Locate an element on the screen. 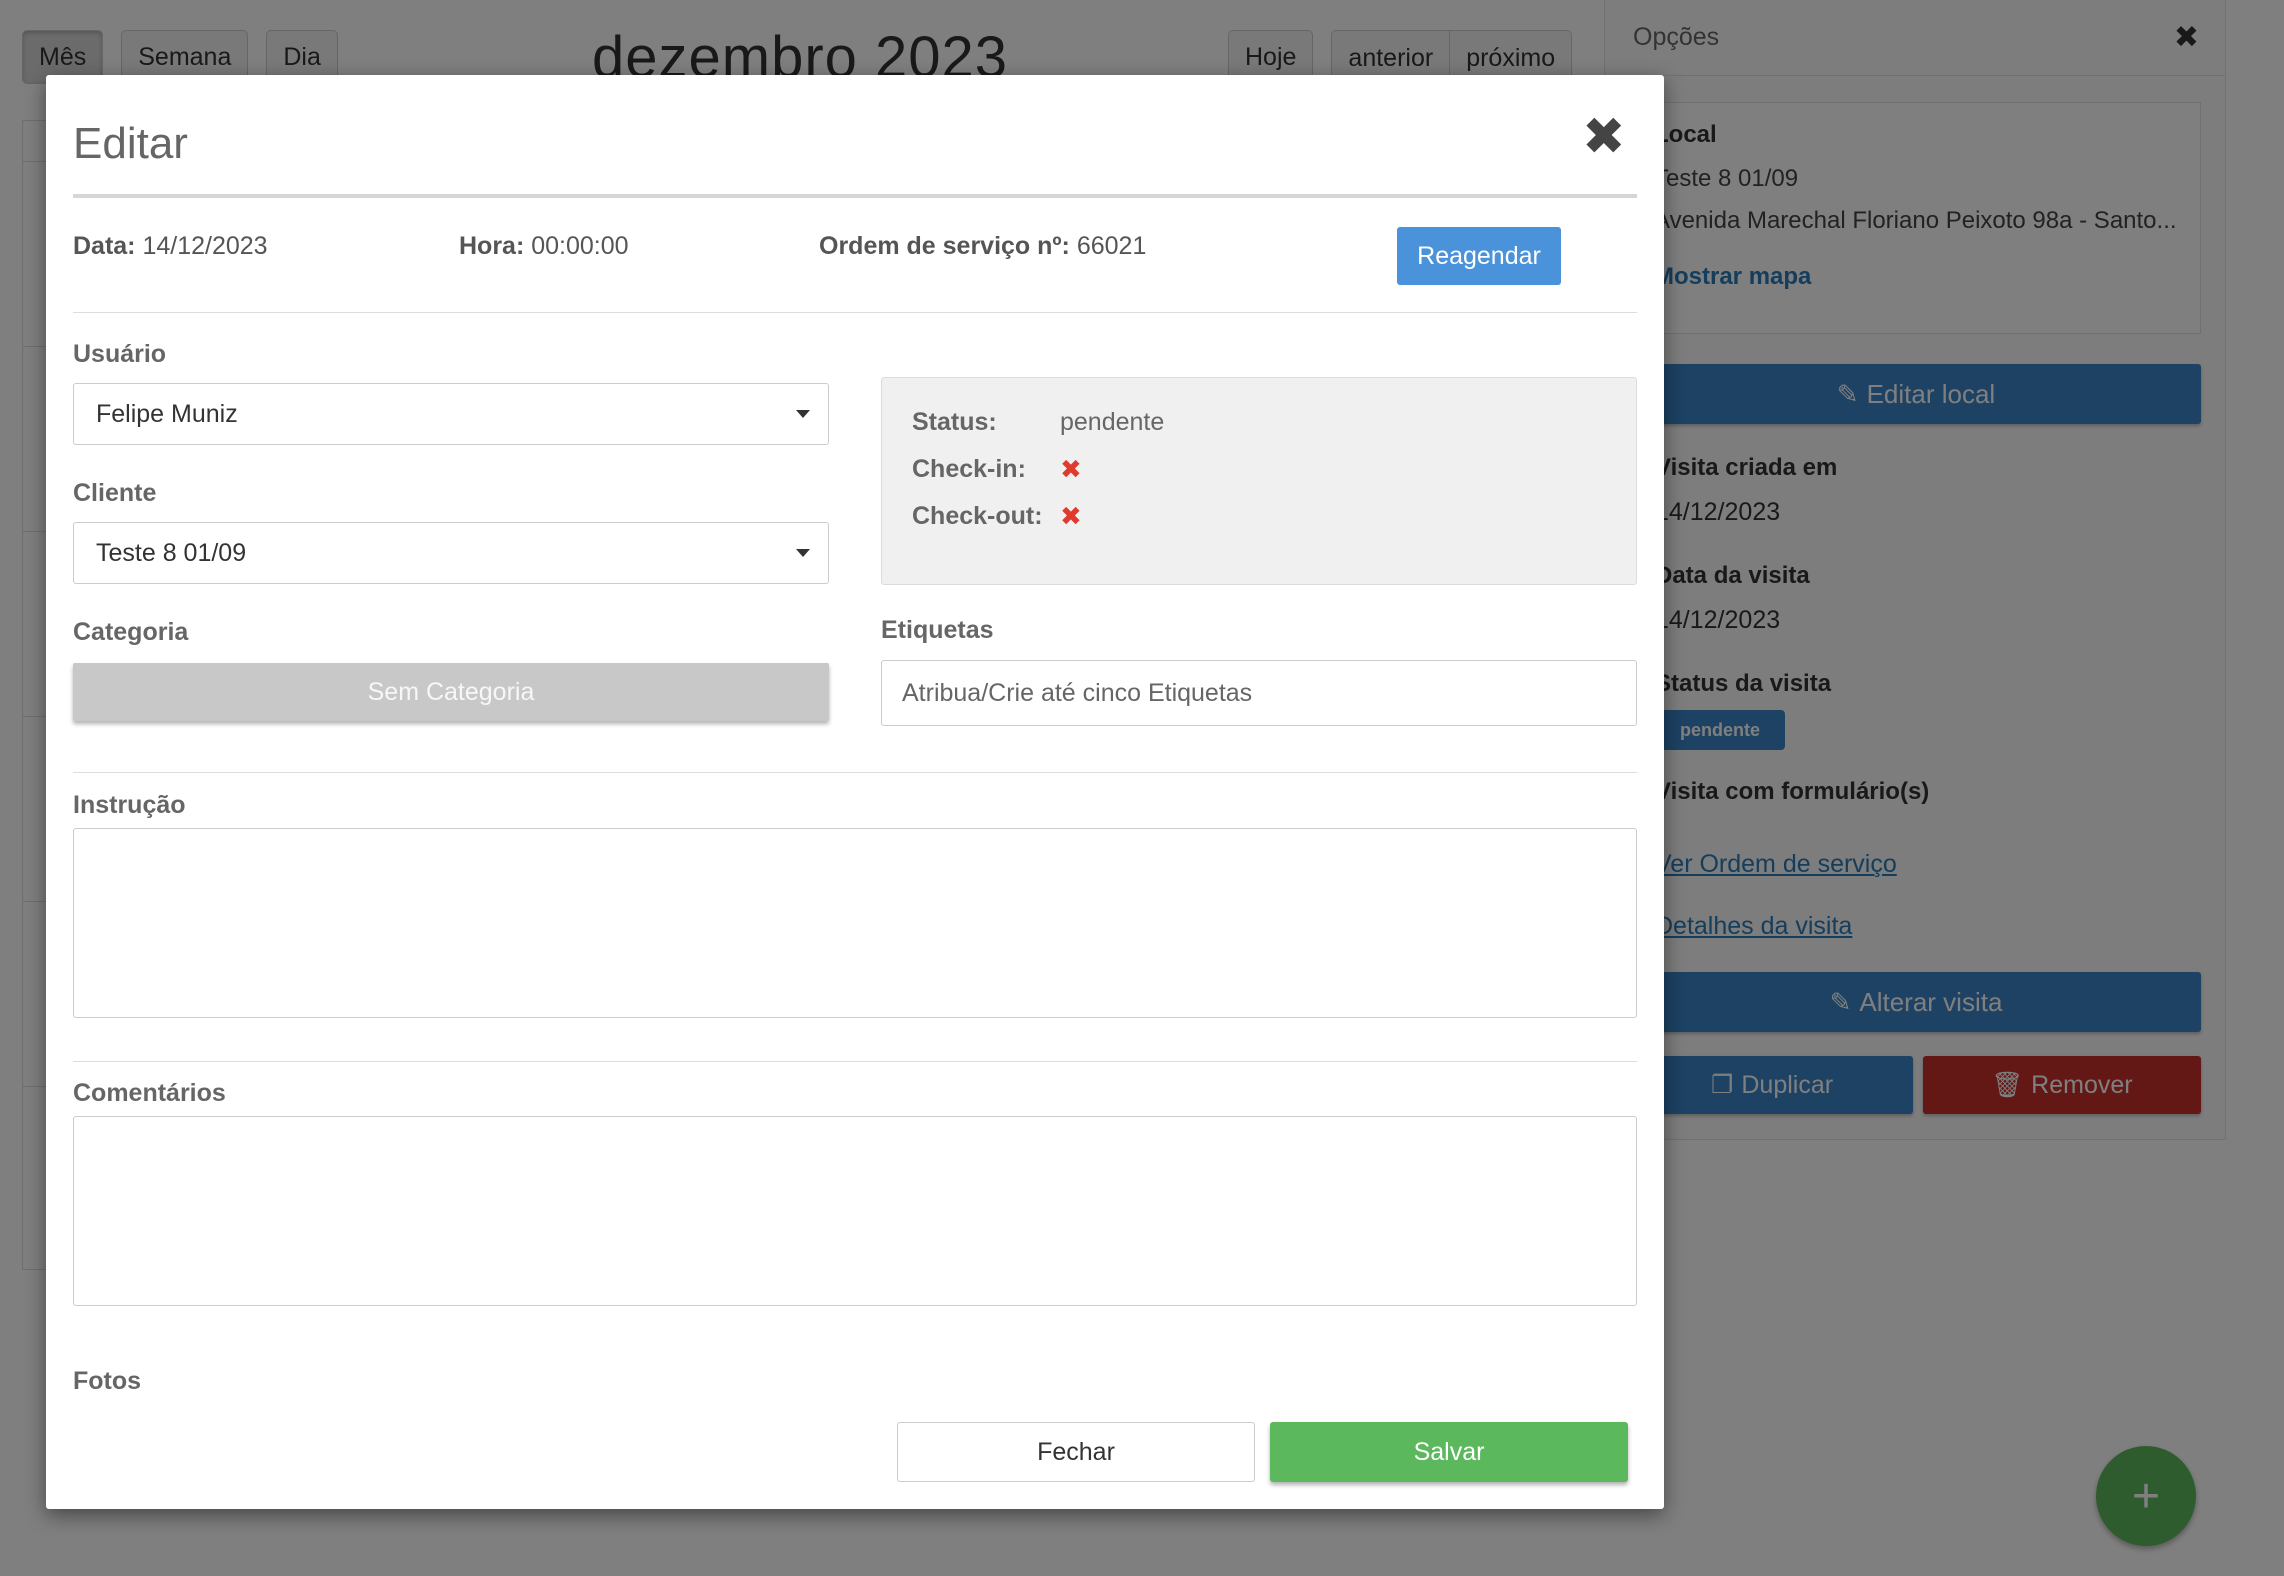 This screenshot has height=1576, width=2284. status-label: Status: is located at coordinates (954, 422).